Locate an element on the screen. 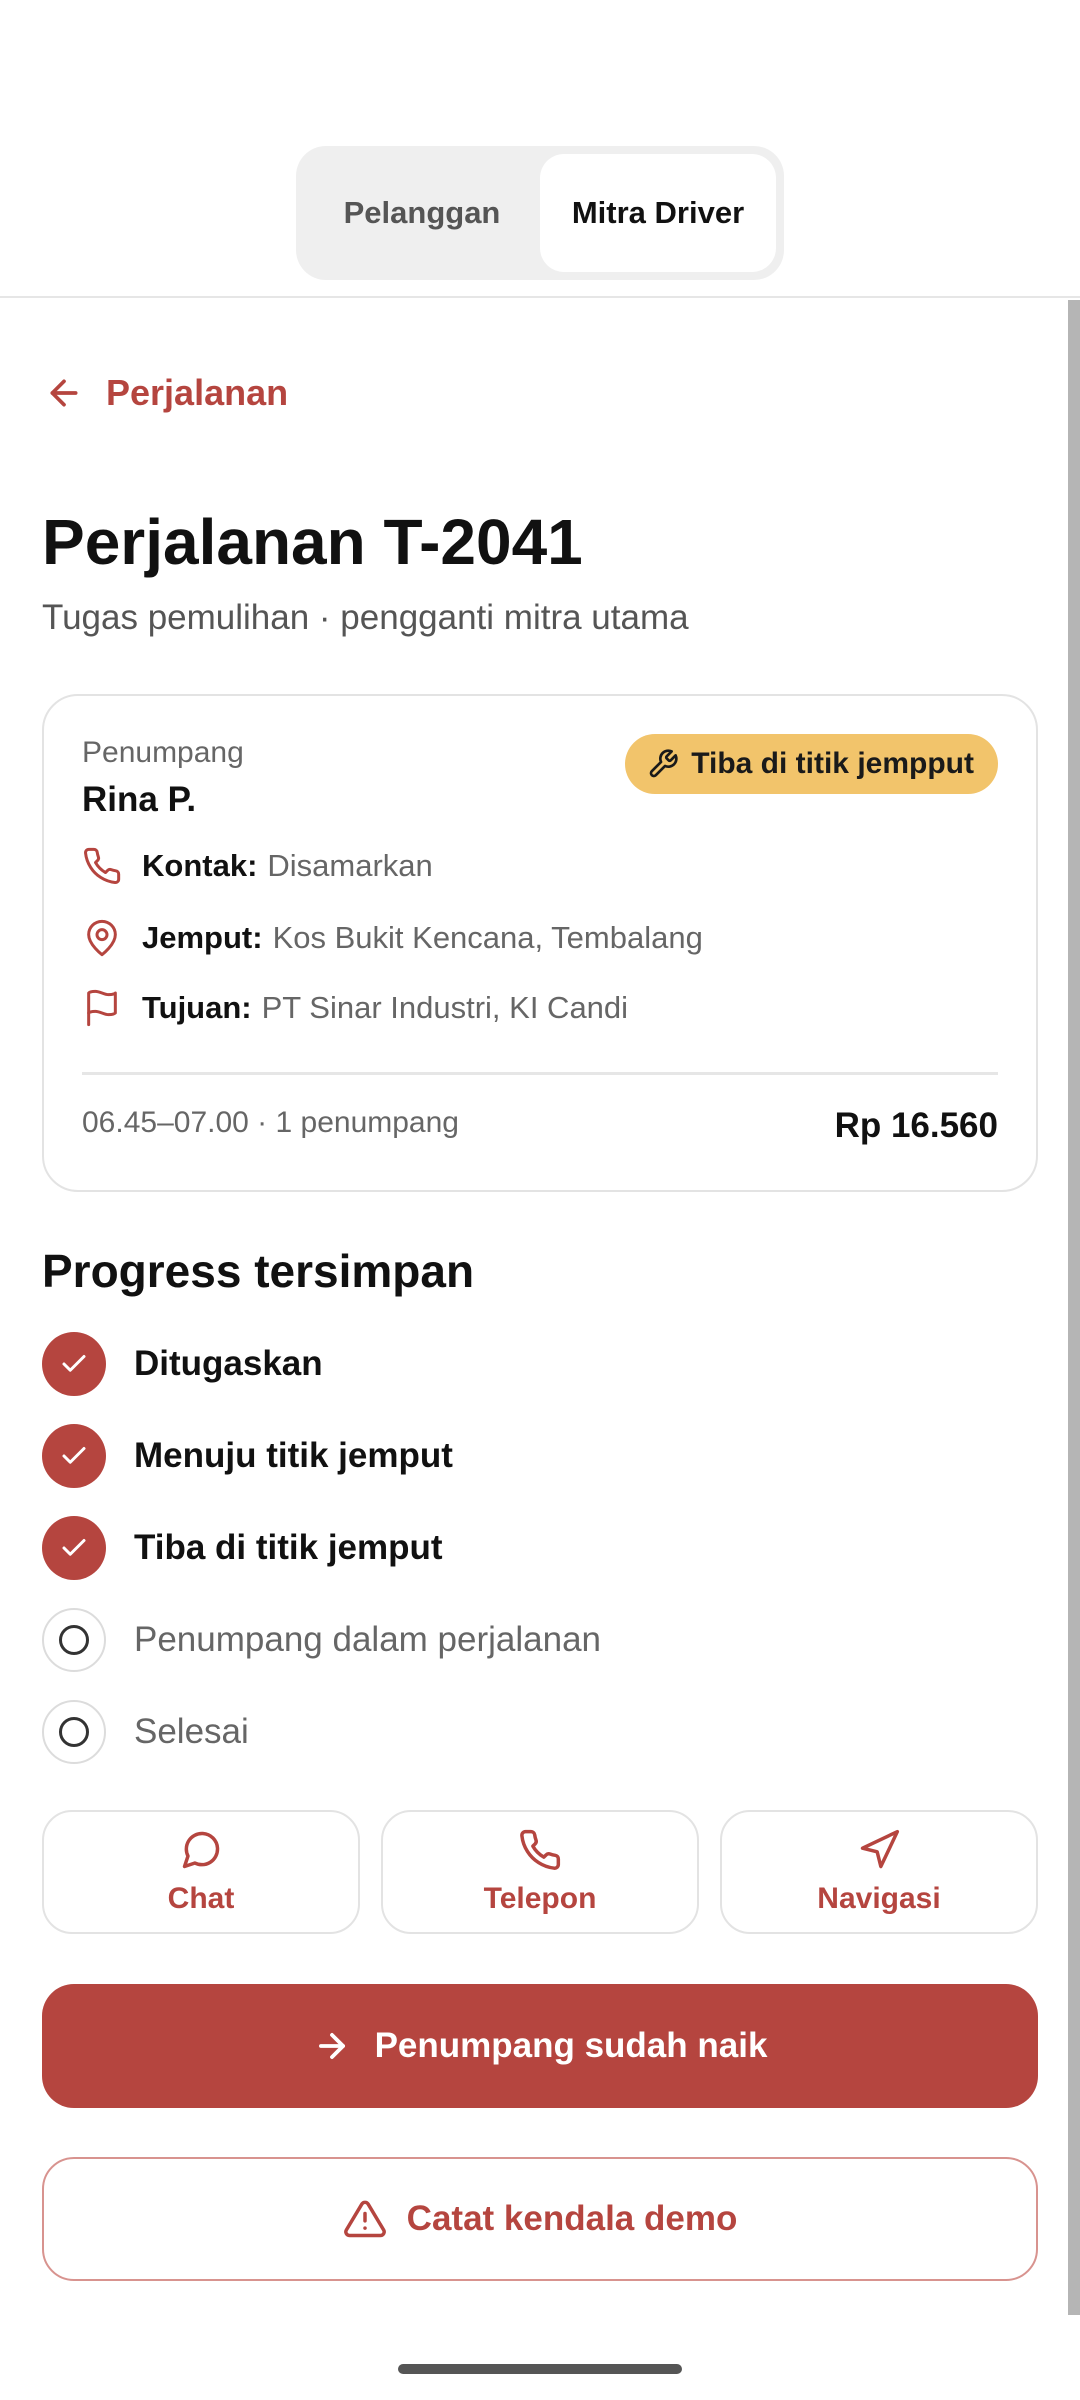 The image size is (1080, 2400). step-label: Selesai is located at coordinates (191, 1731).